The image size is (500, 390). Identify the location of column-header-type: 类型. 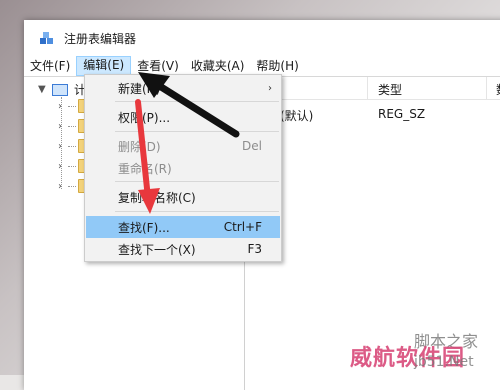
(390, 89).